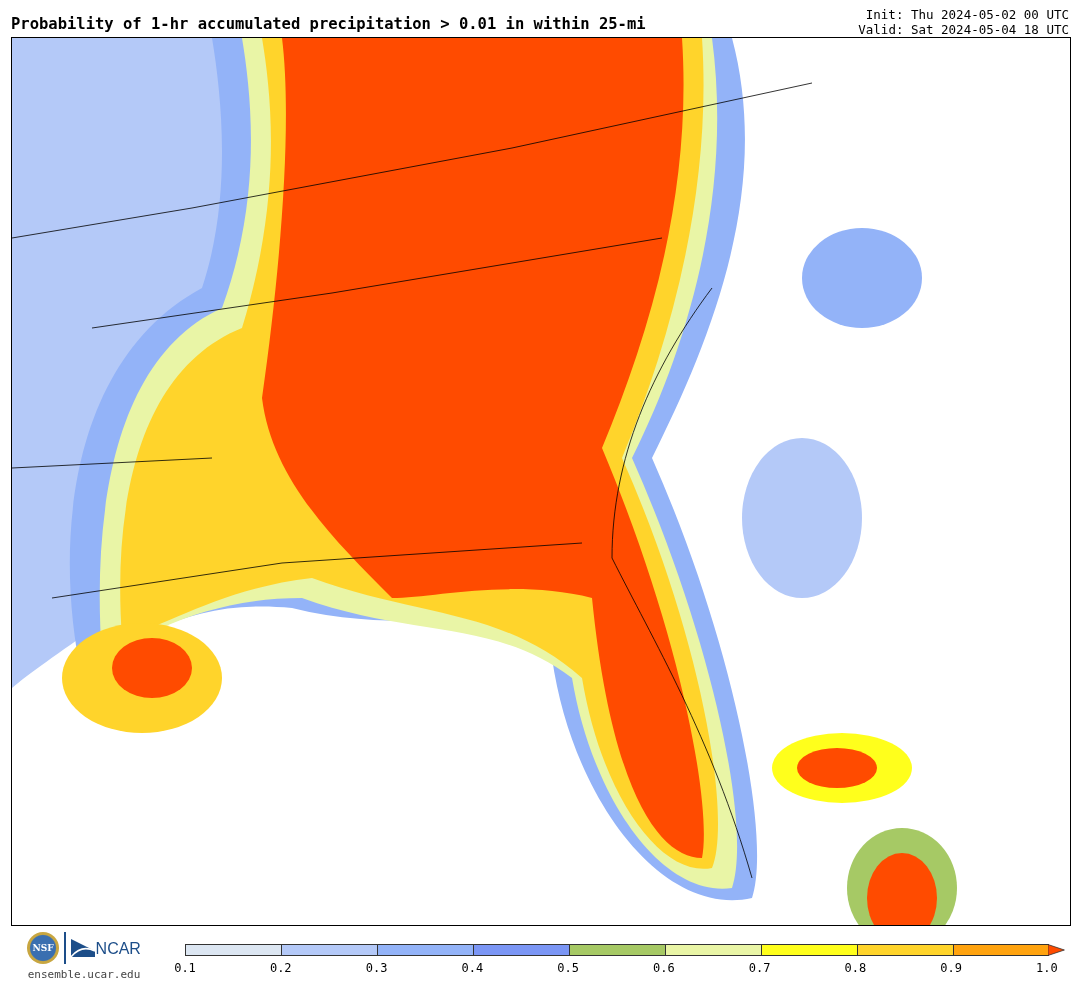  I want to click on valid-time: Valid: Sat 2024-05-04 18 UTC, so click(963, 29).